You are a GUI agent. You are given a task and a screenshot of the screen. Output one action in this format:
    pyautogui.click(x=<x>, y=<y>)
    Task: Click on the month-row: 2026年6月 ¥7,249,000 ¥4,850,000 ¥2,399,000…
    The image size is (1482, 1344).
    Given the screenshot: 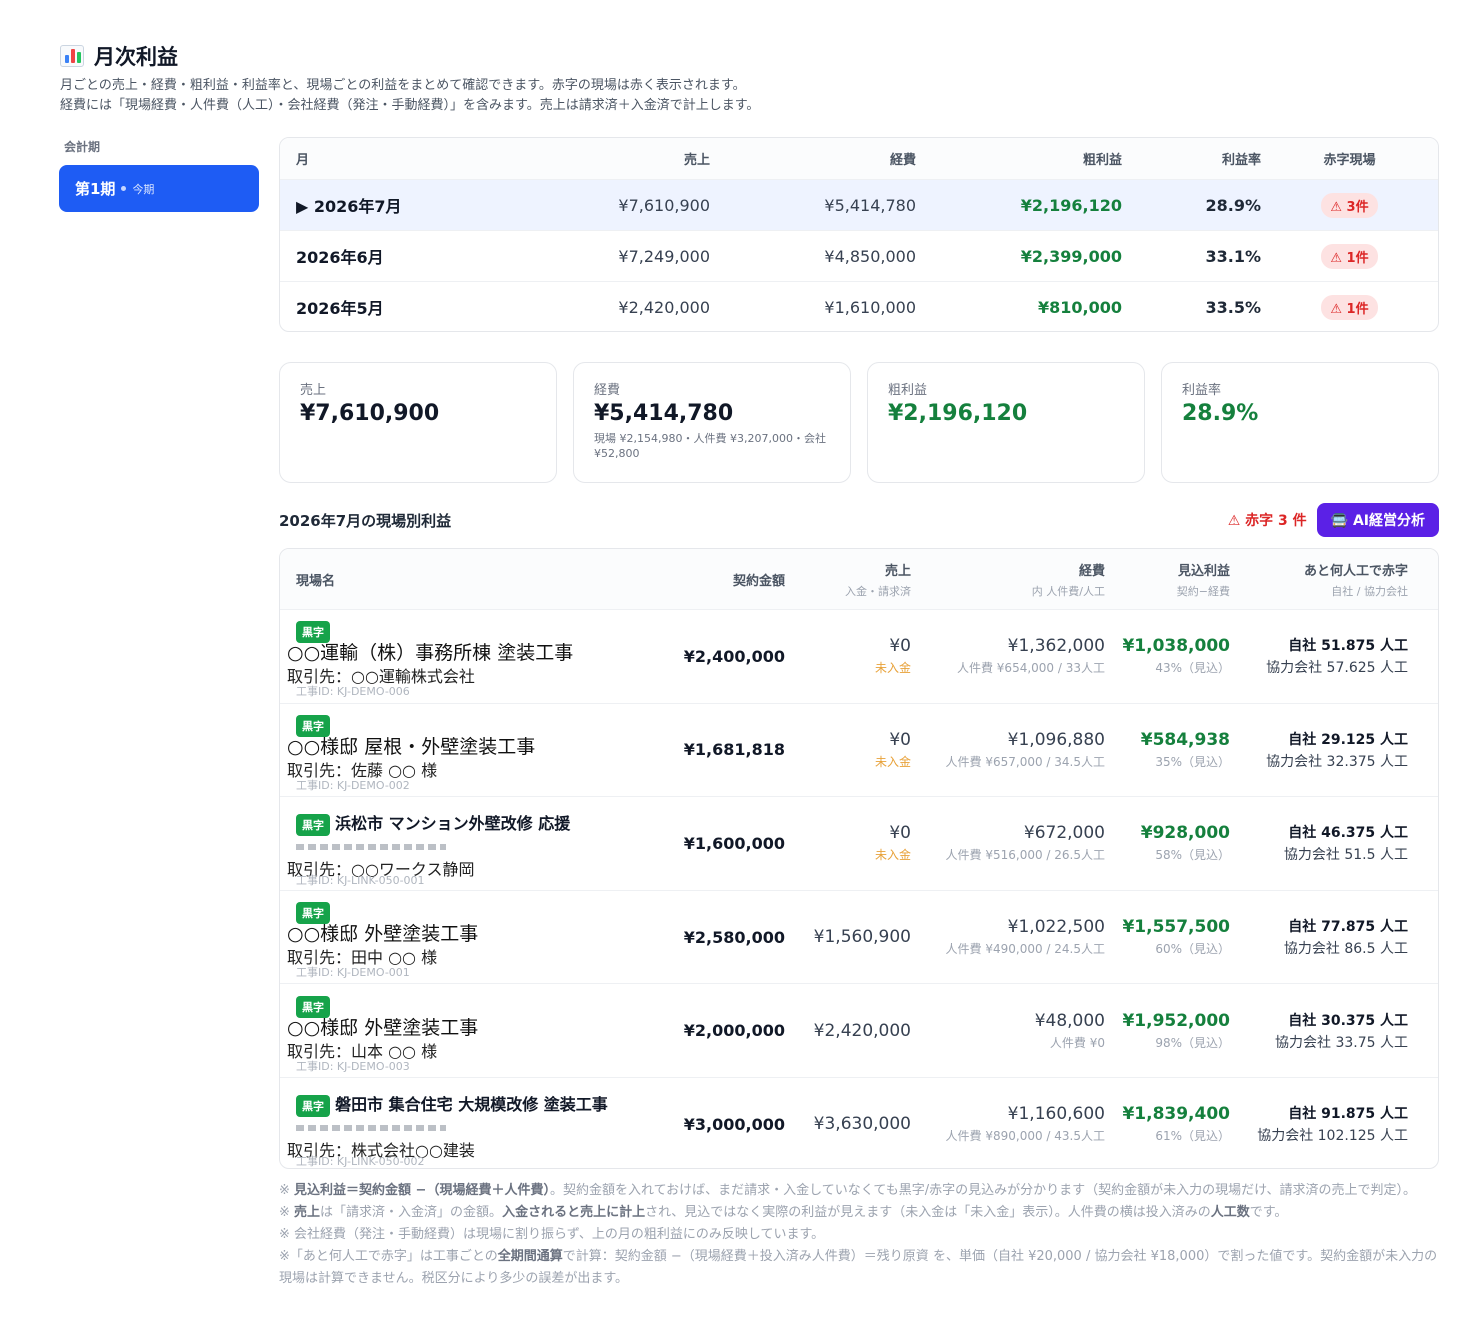 What is the action you would take?
    pyautogui.click(x=859, y=255)
    